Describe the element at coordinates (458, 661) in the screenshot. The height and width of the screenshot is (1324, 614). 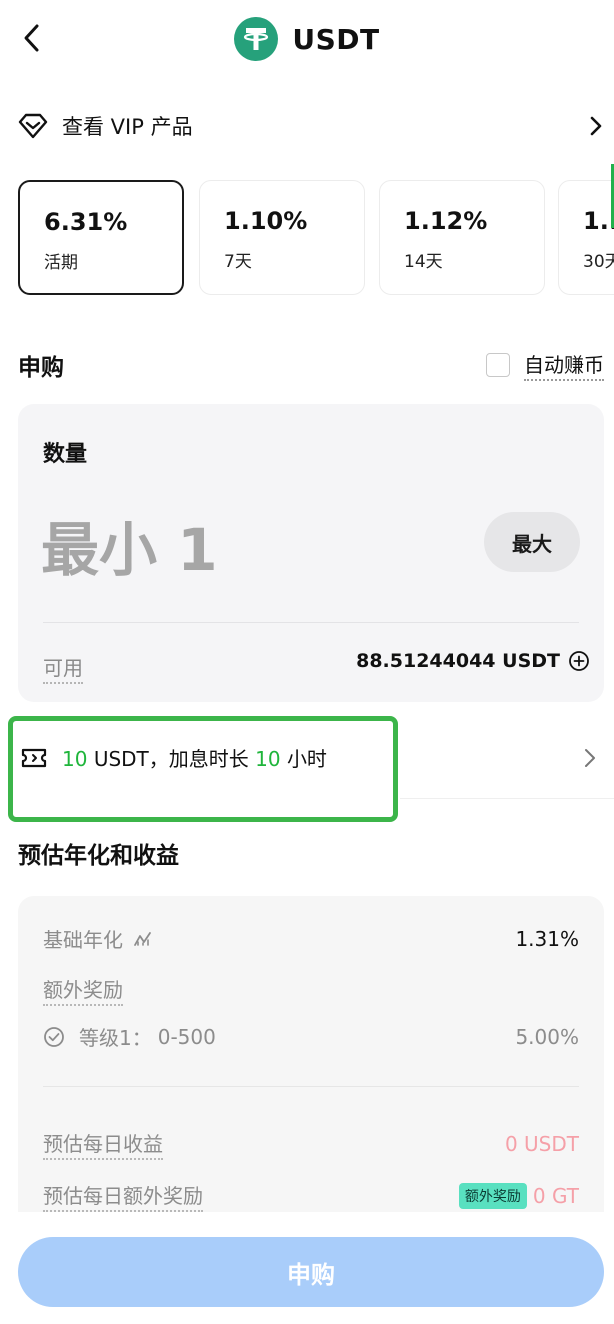
I see `available-value: 88.51244044 USDT` at that location.